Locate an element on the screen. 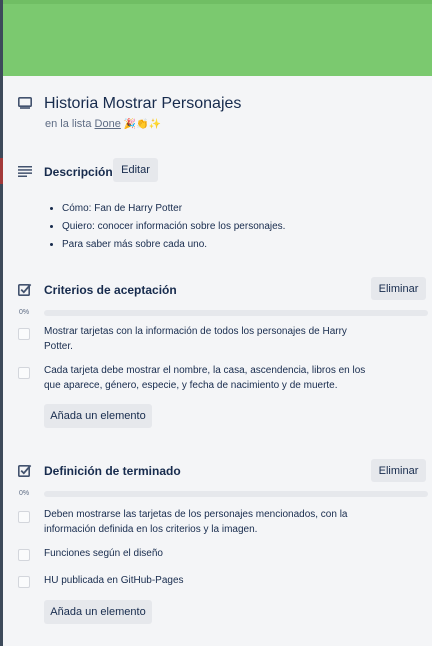 The height and width of the screenshot is (646, 432). checklist-title: Criterios de aceptación is located at coordinates (110, 290).